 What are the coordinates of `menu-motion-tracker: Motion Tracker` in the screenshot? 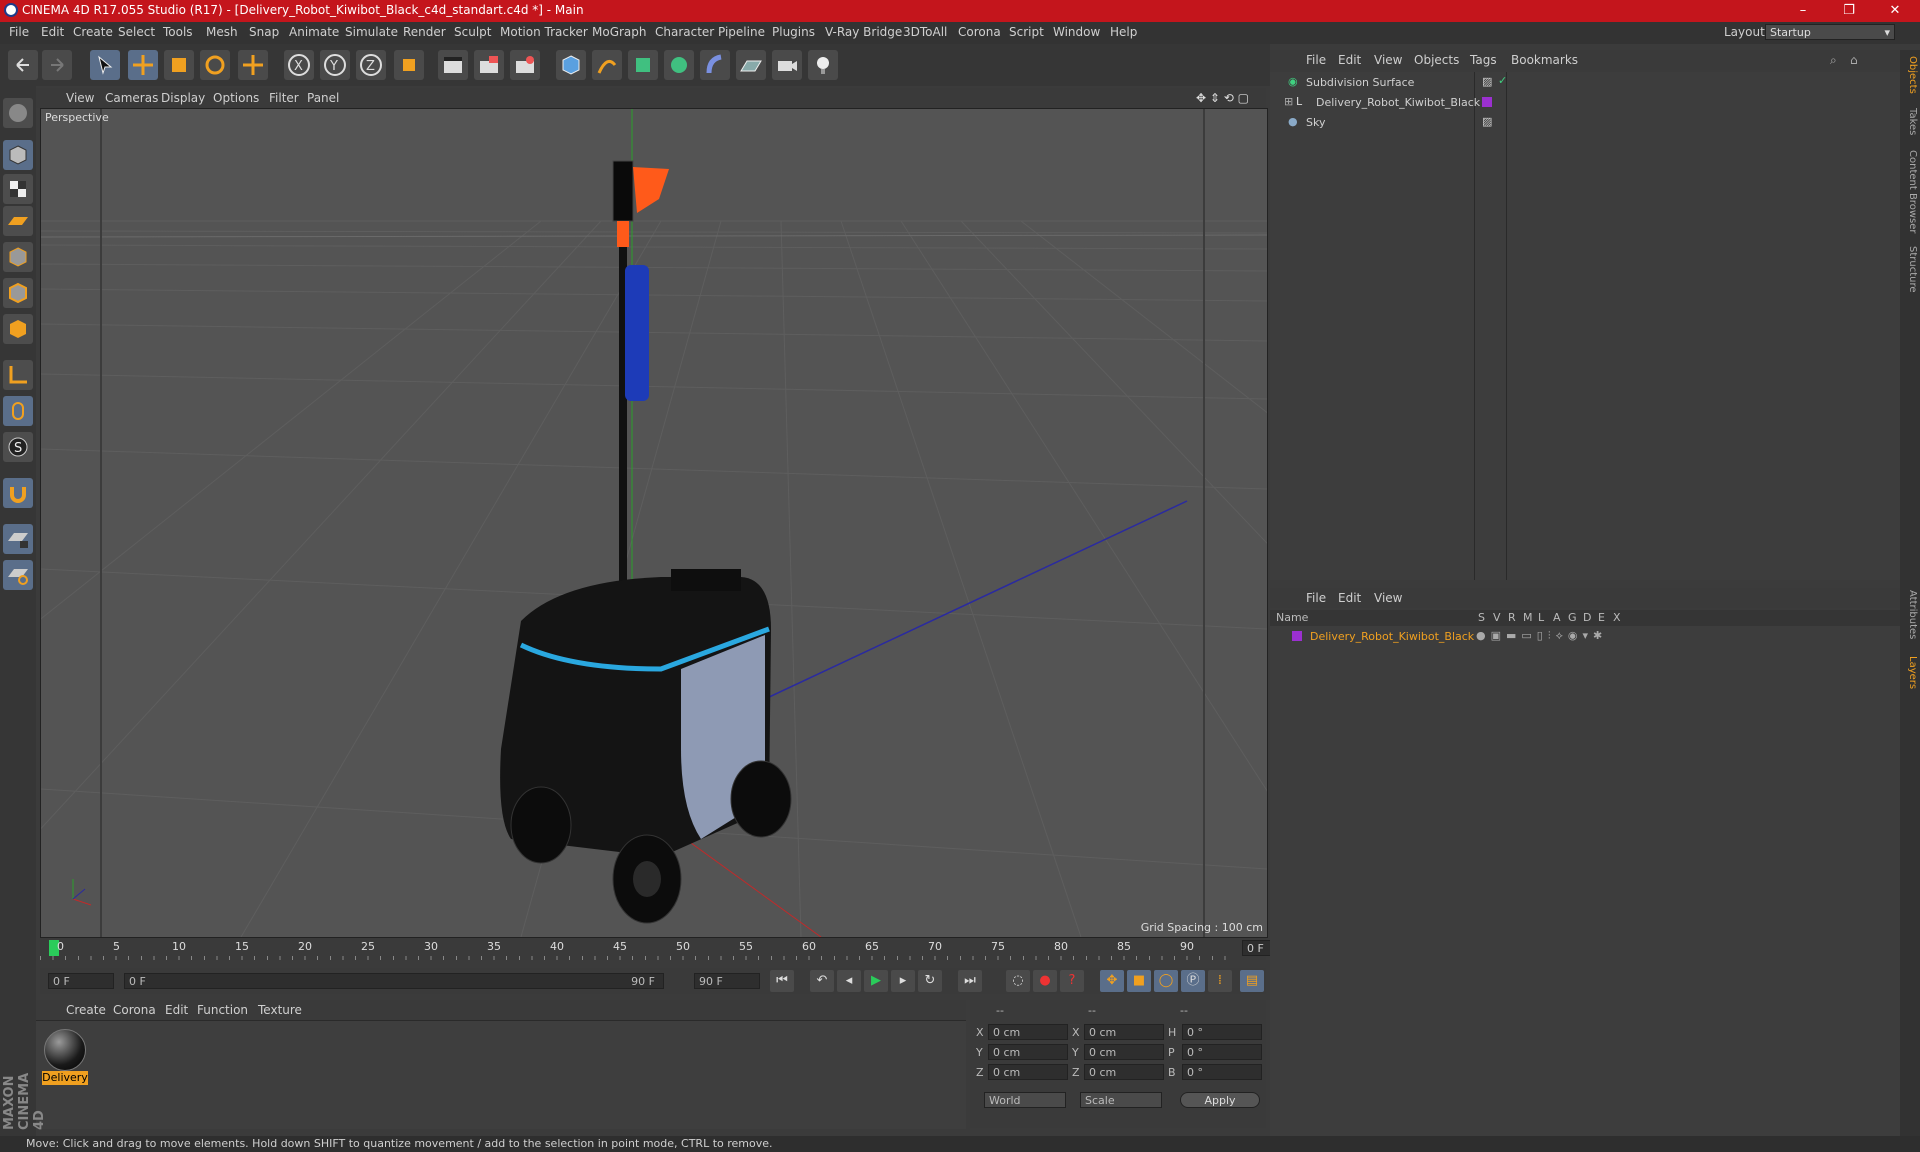 It's located at (544, 32).